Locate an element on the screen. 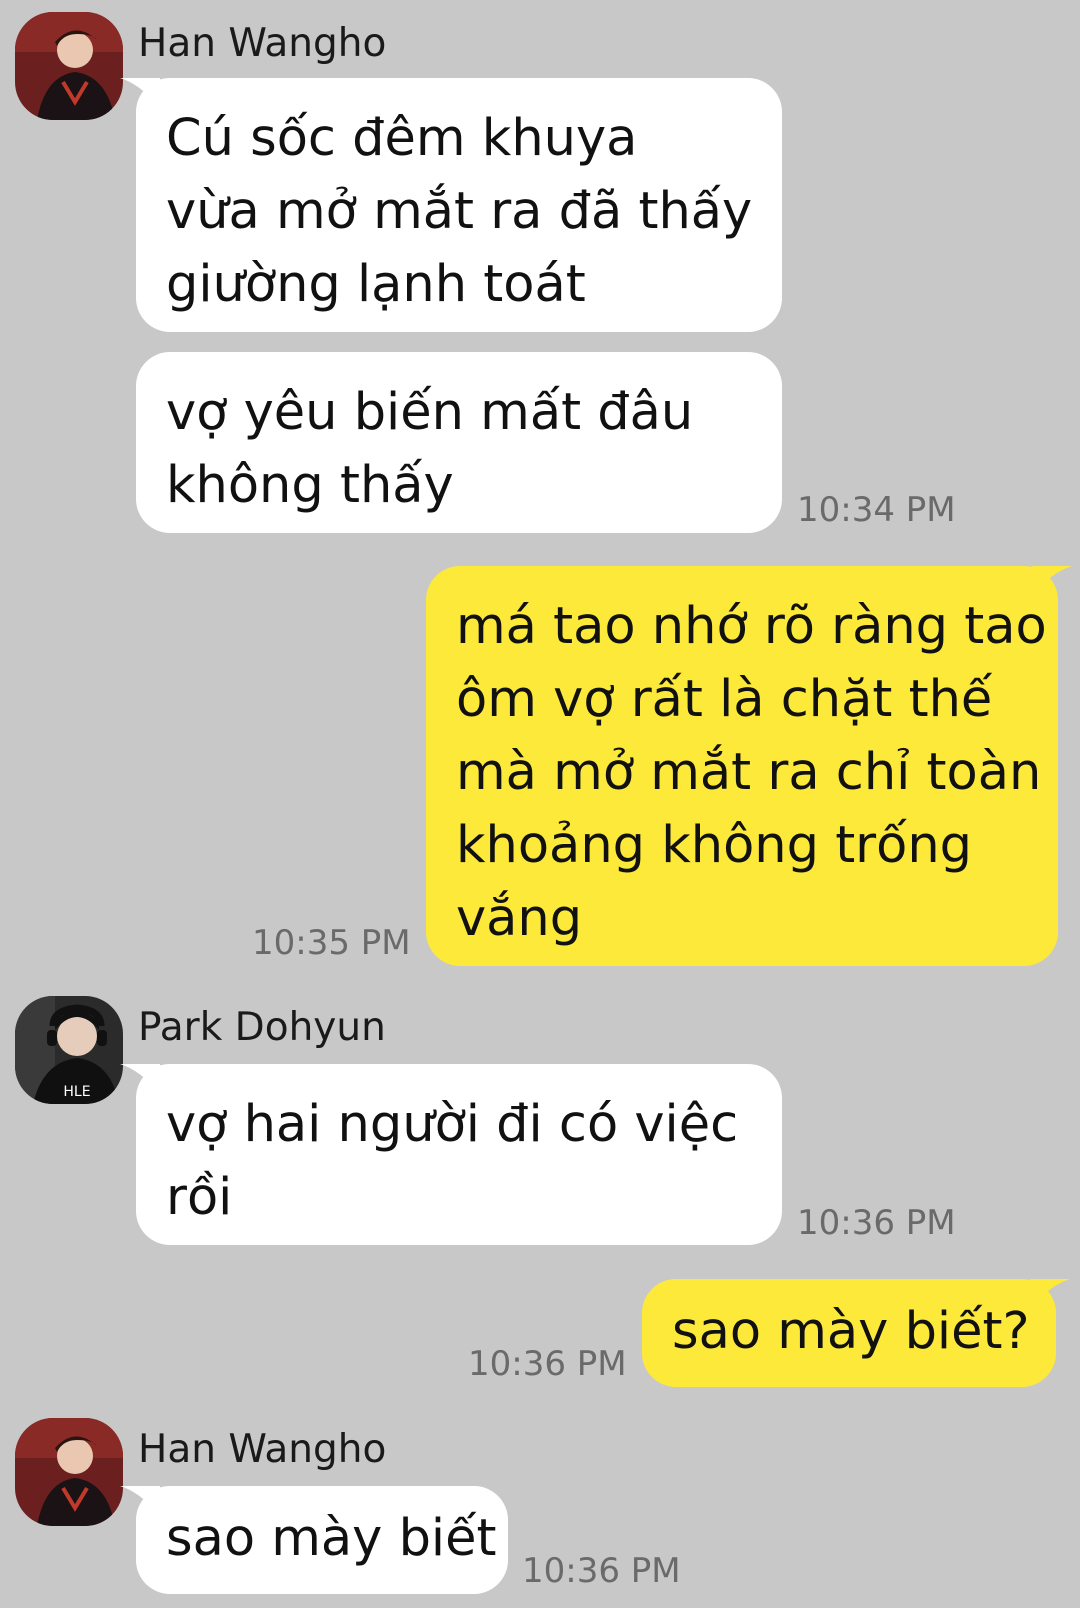 This screenshot has width=1080, height=1608. message-bubble: sao mày biết? is located at coordinates (856, 1333).